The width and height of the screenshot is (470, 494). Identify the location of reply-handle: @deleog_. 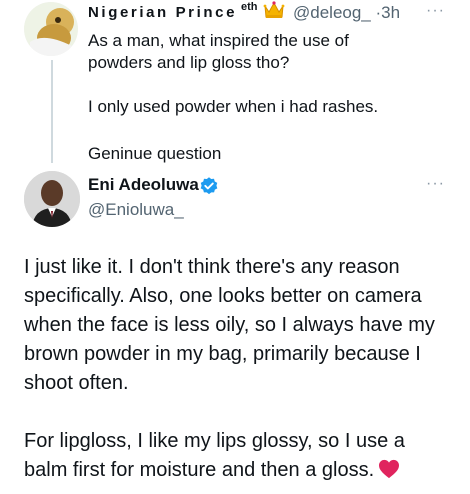
(332, 12).